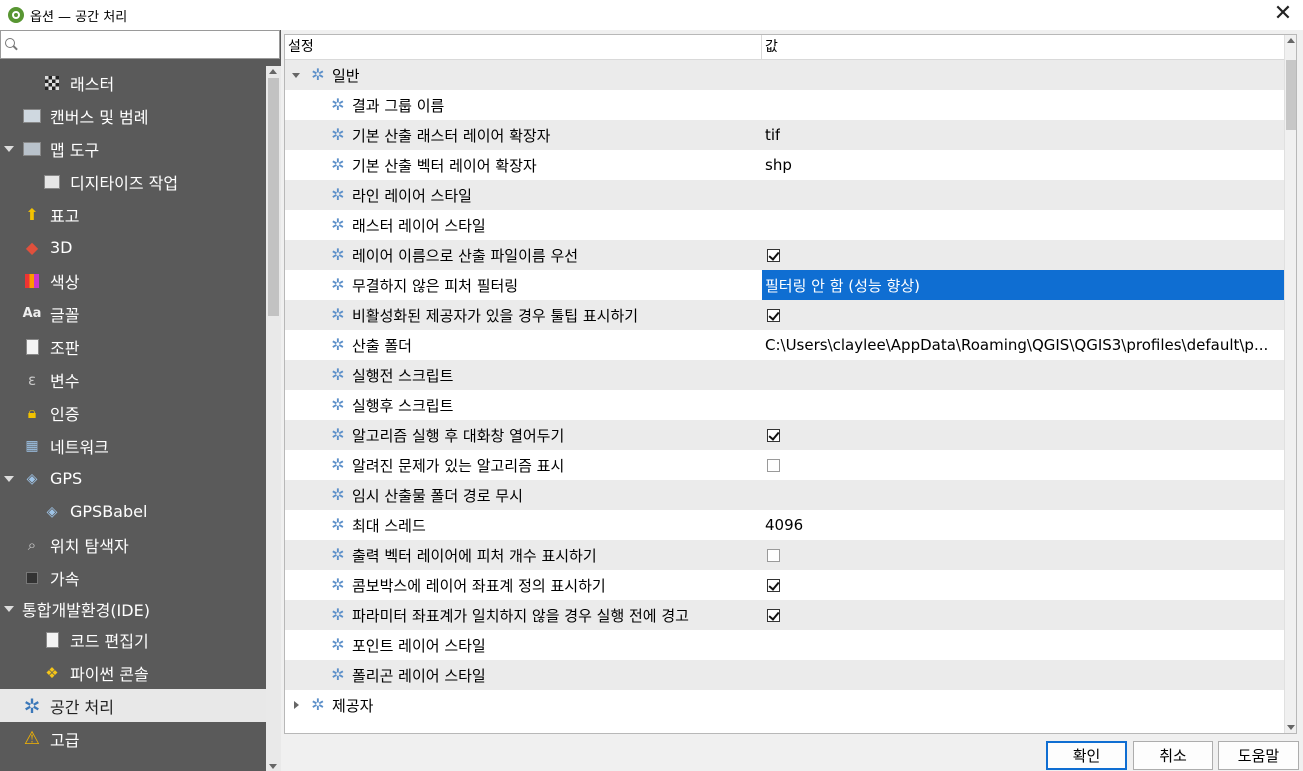 The image size is (1303, 771). Describe the element at coordinates (1086, 755) in the screenshot. I see `ok-button: 확인` at that location.